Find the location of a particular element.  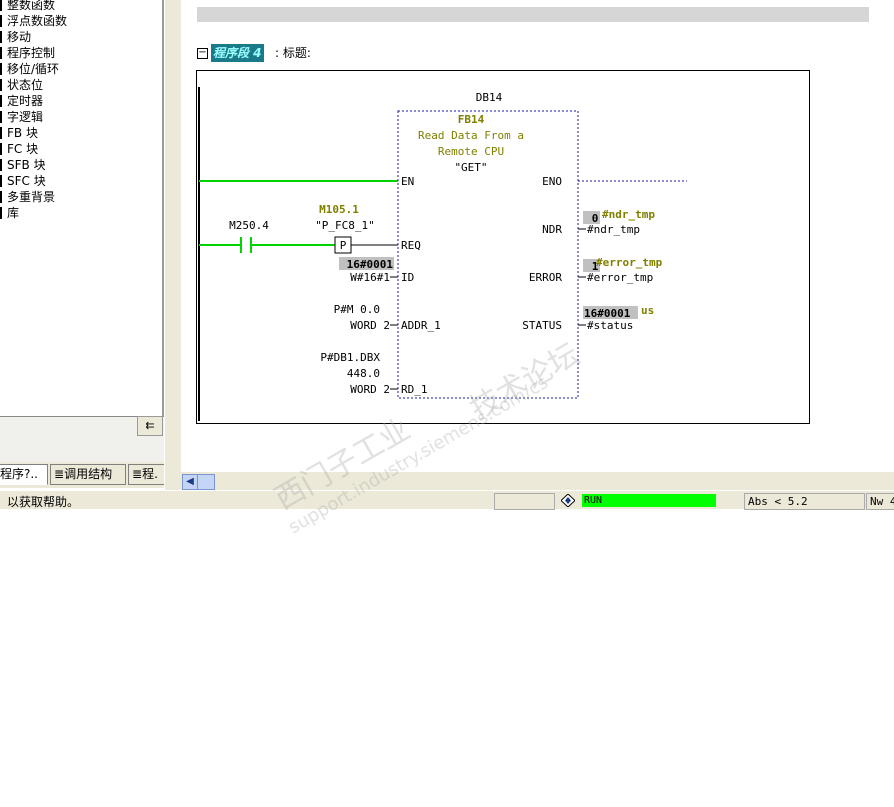

pin-eno: ENO is located at coordinates (552, 181).